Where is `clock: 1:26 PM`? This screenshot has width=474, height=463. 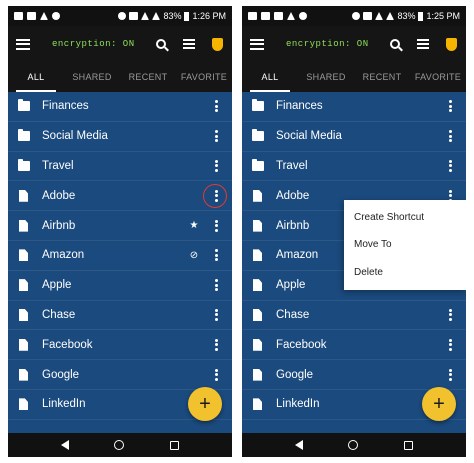 clock: 1:26 PM is located at coordinates (209, 16).